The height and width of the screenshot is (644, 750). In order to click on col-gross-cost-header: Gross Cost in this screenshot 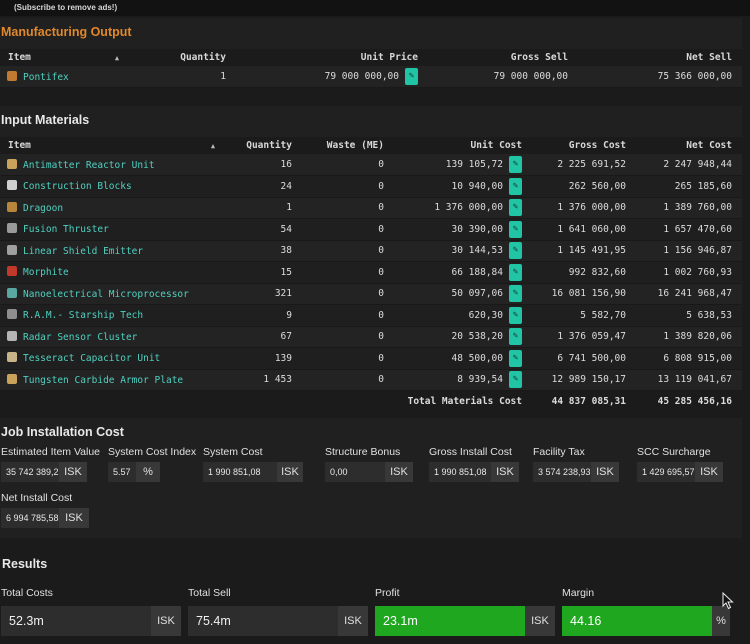, I will do `click(574, 145)`.